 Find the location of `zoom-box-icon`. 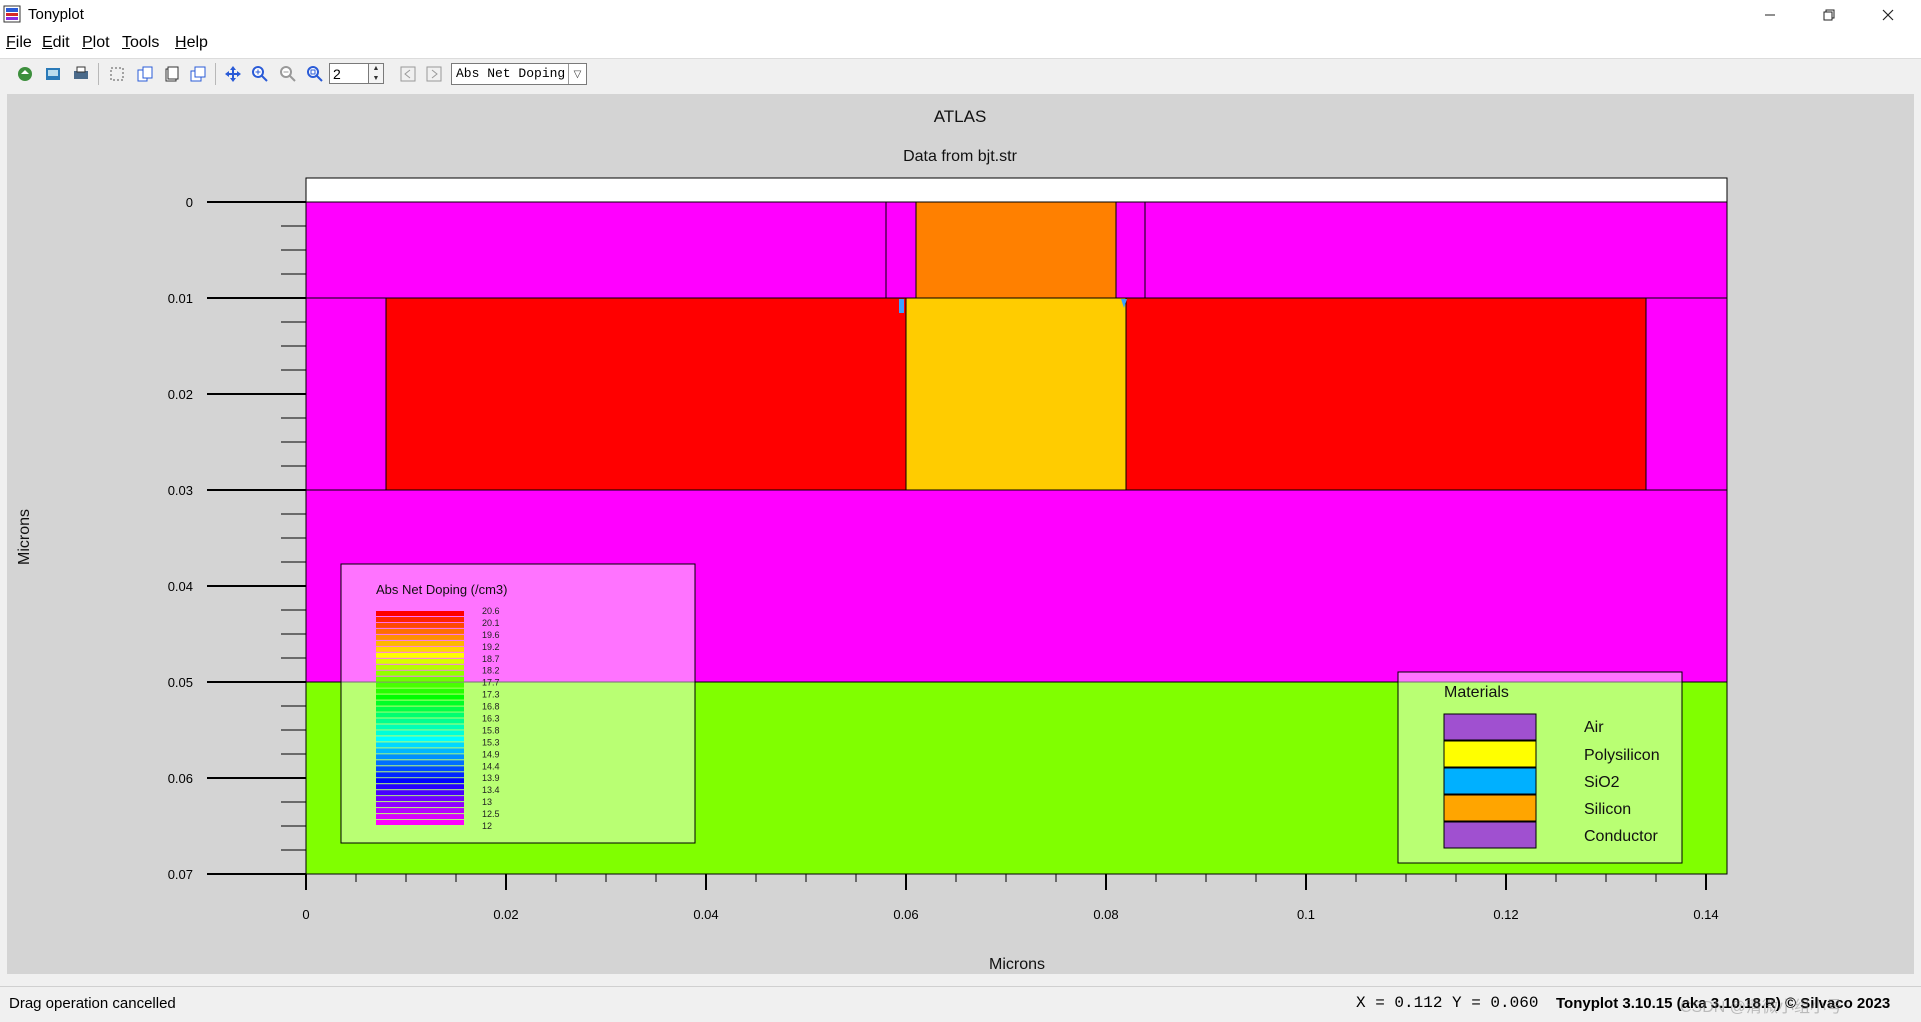

zoom-box-icon is located at coordinates (315, 74).